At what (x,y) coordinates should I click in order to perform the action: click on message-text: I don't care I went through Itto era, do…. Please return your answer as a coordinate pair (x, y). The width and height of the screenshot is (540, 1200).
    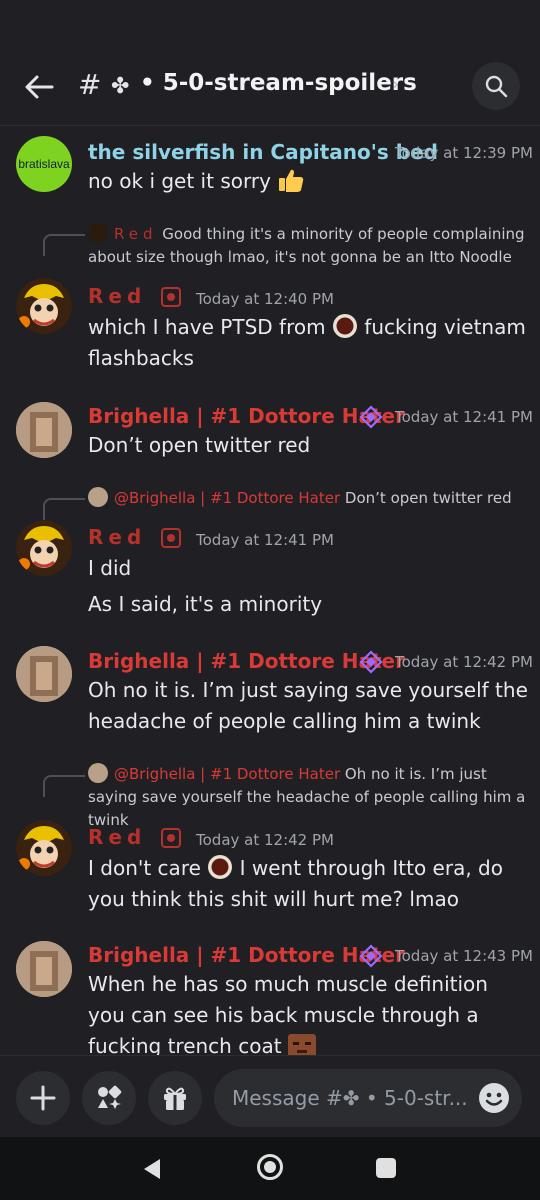
    Looking at the image, I should click on (308, 884).